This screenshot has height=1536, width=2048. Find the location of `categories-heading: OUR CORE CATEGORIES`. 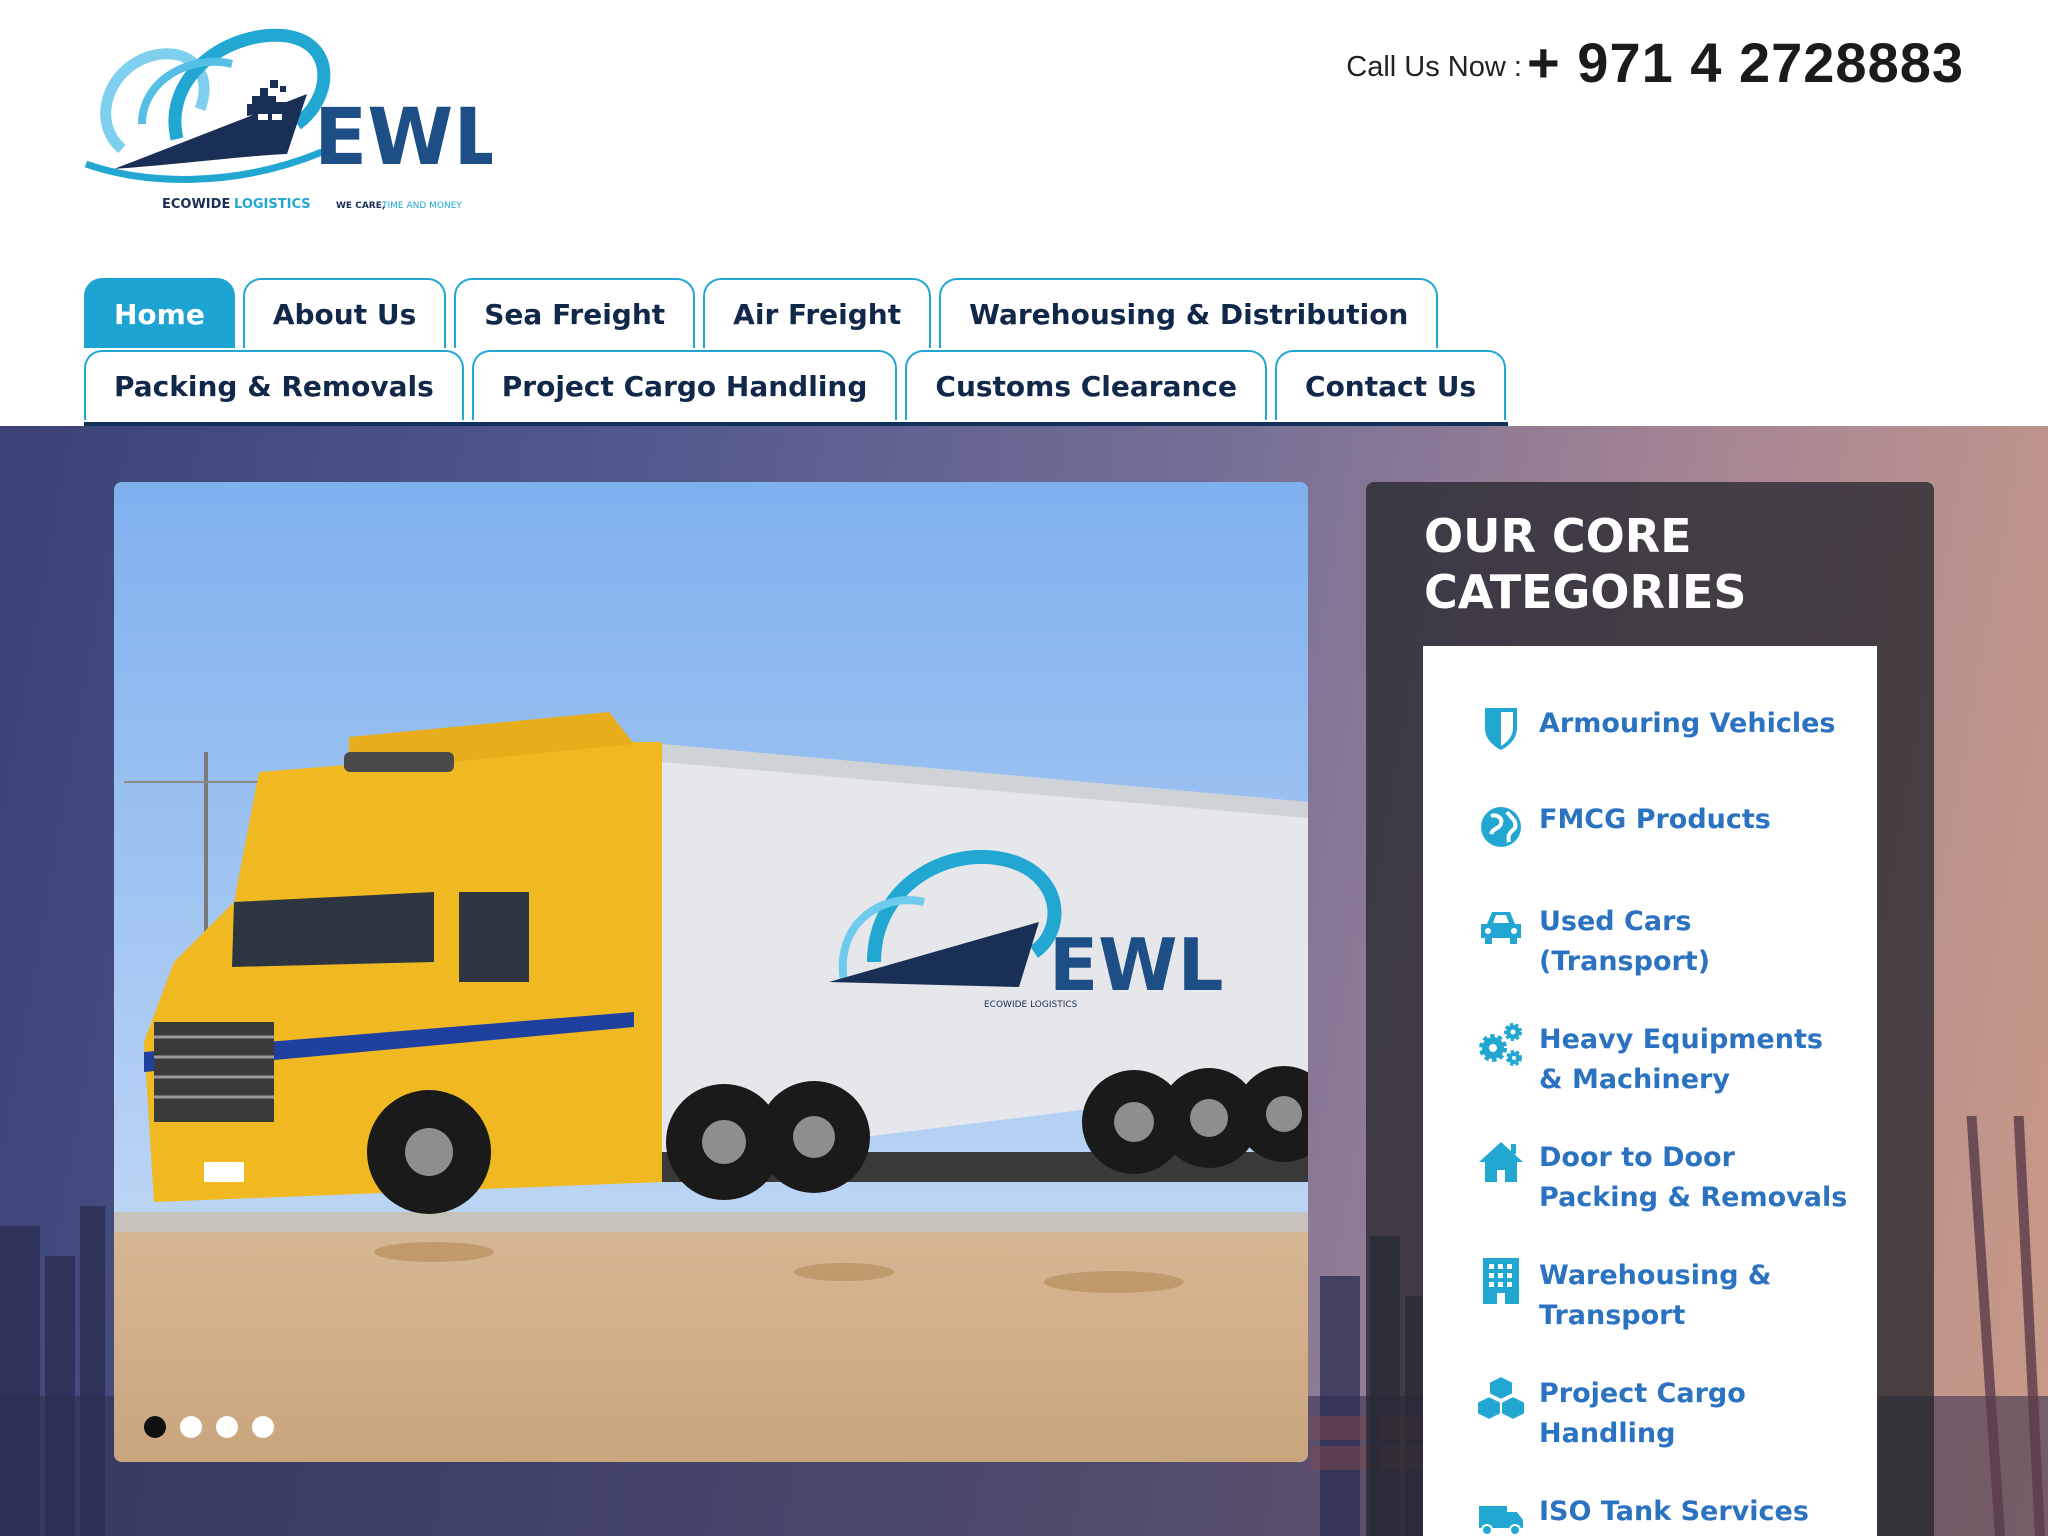

categories-heading: OUR CORE CATEGORIES is located at coordinates (1585, 564).